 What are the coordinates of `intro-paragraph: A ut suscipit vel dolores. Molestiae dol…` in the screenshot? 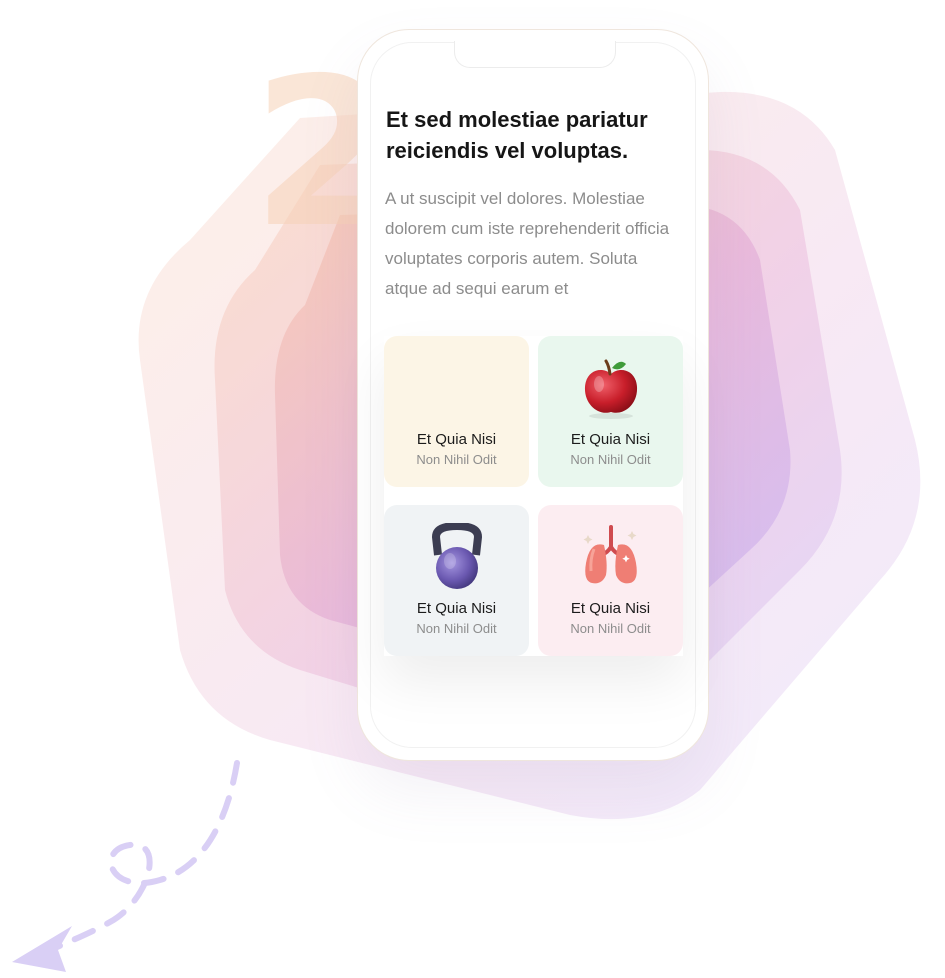 It's located at (527, 243).